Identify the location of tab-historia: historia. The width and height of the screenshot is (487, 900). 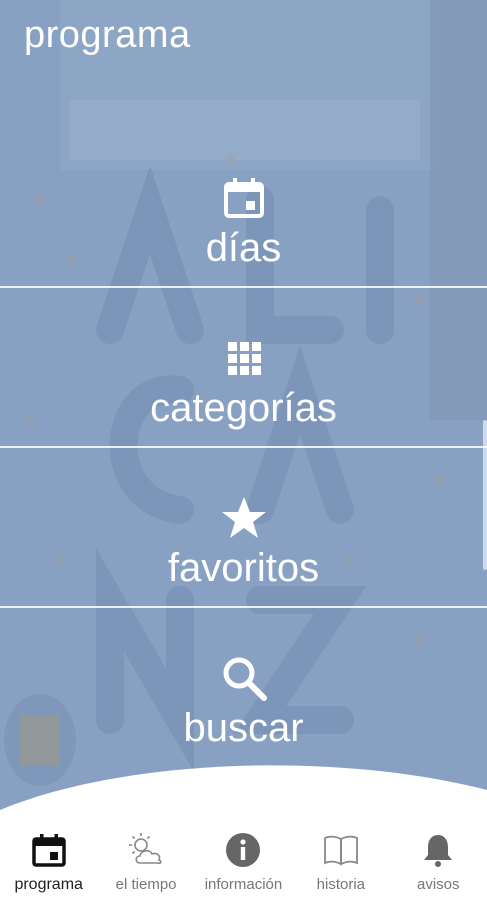
(340, 856).